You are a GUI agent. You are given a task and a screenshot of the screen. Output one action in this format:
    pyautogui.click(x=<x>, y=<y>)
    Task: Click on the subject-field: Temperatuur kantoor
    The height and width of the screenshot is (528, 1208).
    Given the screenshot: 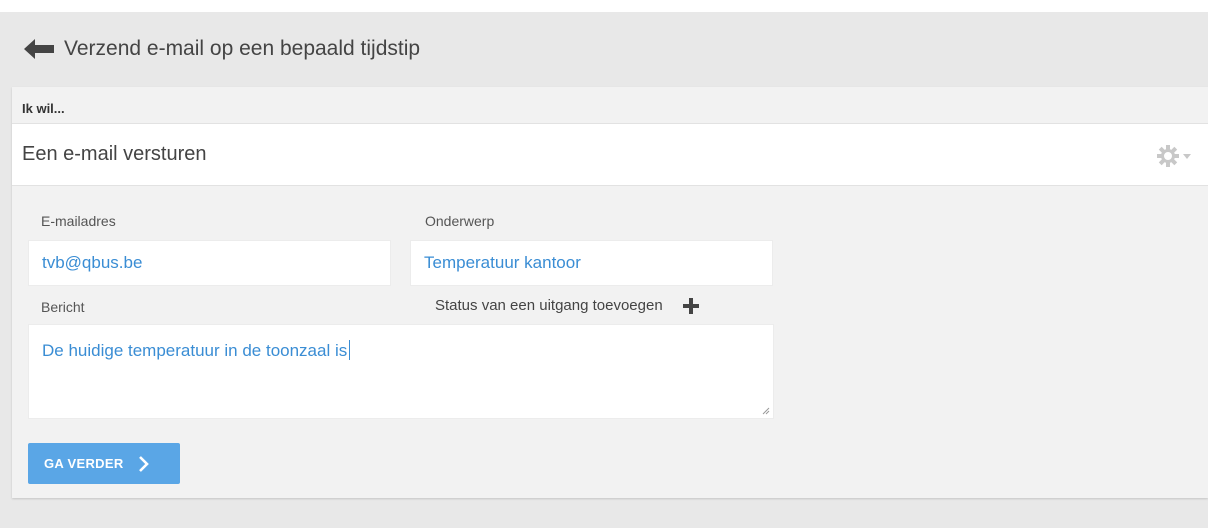 What is the action you would take?
    pyautogui.click(x=591, y=263)
    